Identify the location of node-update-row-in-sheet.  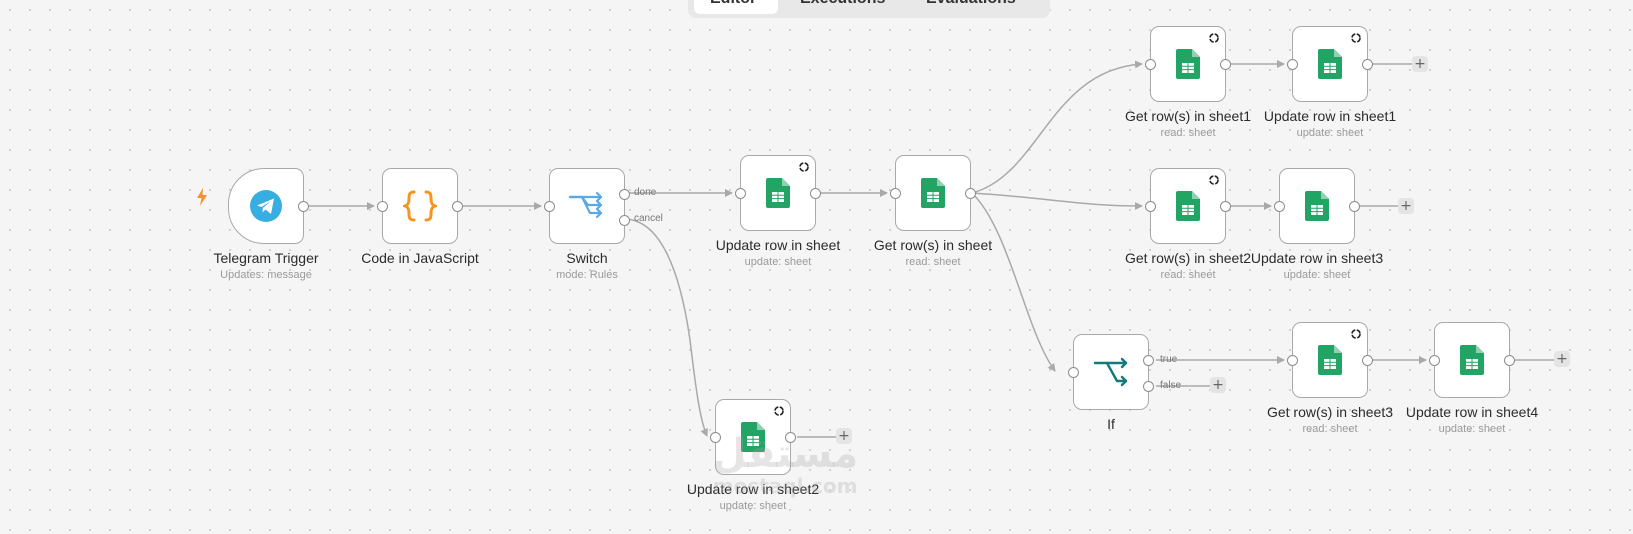
(778, 193).